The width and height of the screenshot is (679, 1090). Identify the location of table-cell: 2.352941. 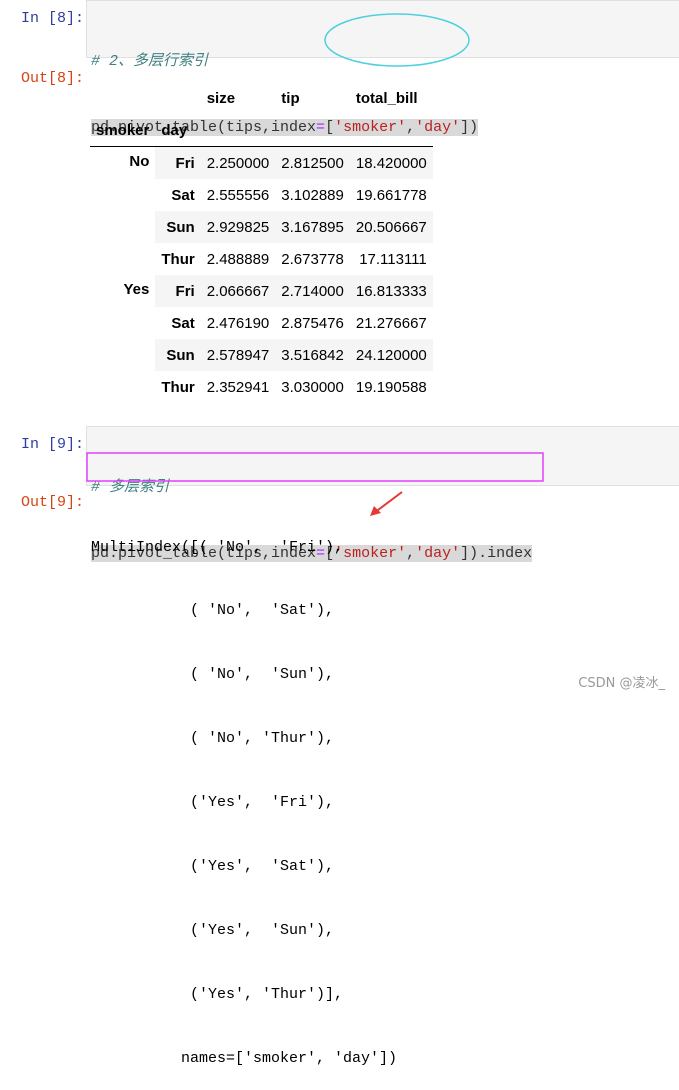
(238, 387).